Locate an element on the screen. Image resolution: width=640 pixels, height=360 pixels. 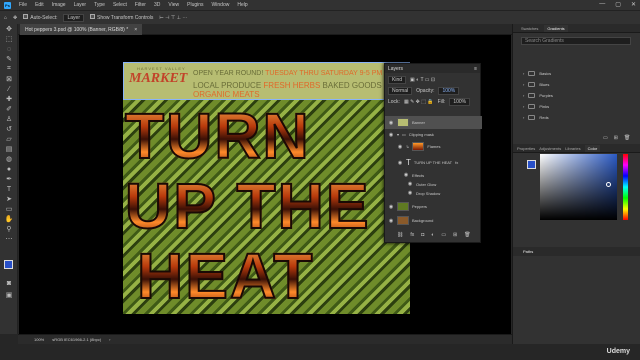
color-picker-field is located at coordinates (578, 187).